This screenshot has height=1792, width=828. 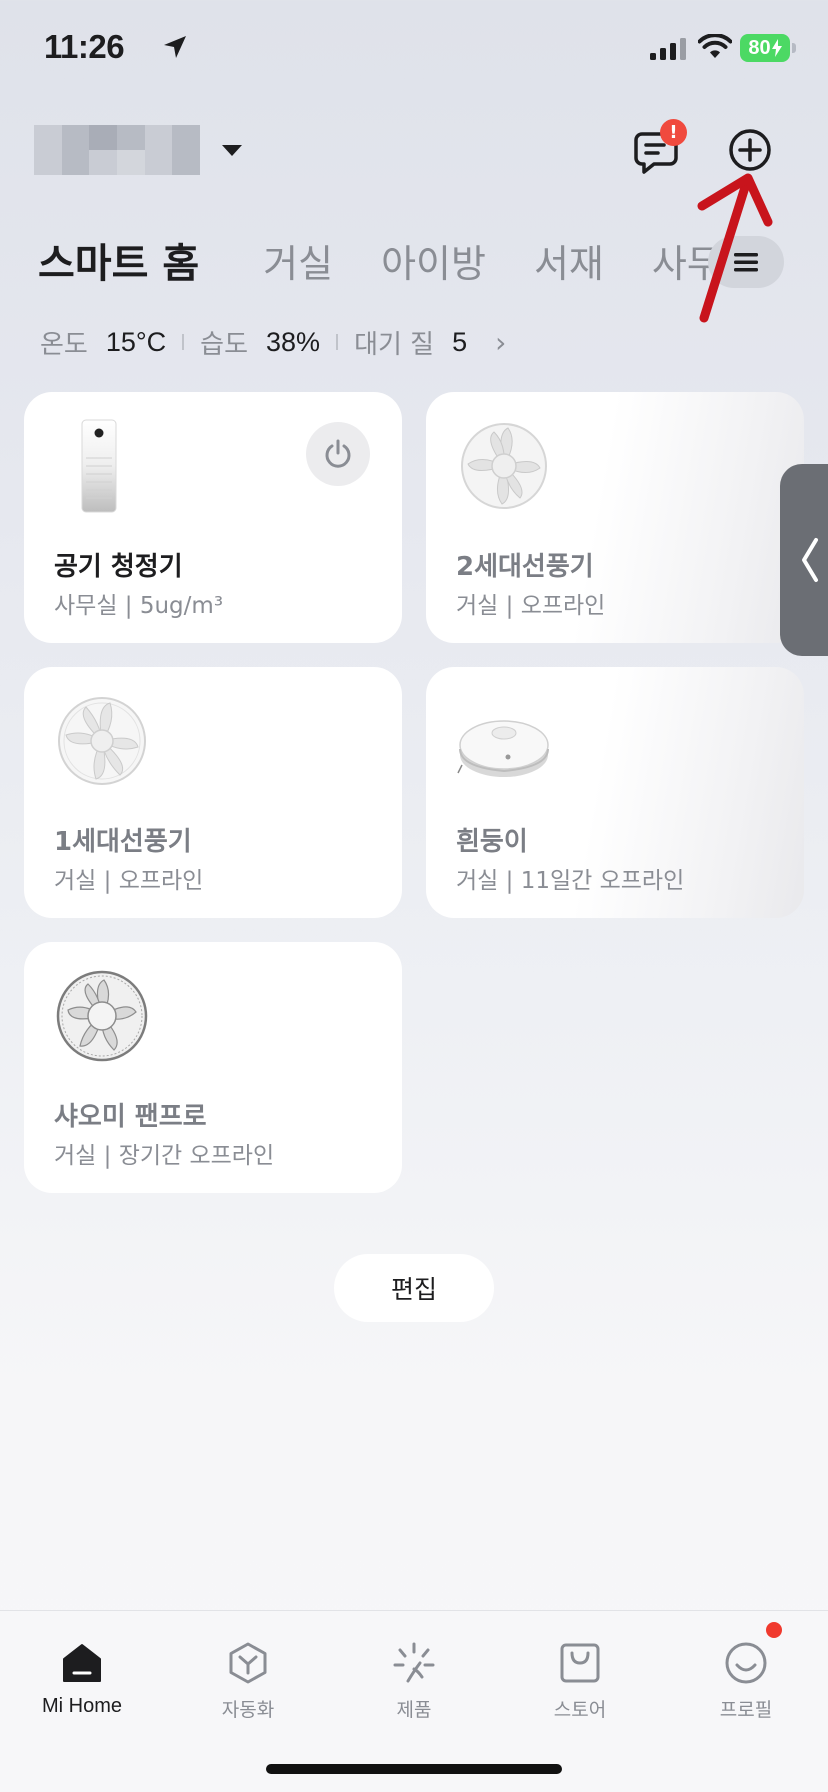 I want to click on caret-down-icon, so click(x=232, y=150).